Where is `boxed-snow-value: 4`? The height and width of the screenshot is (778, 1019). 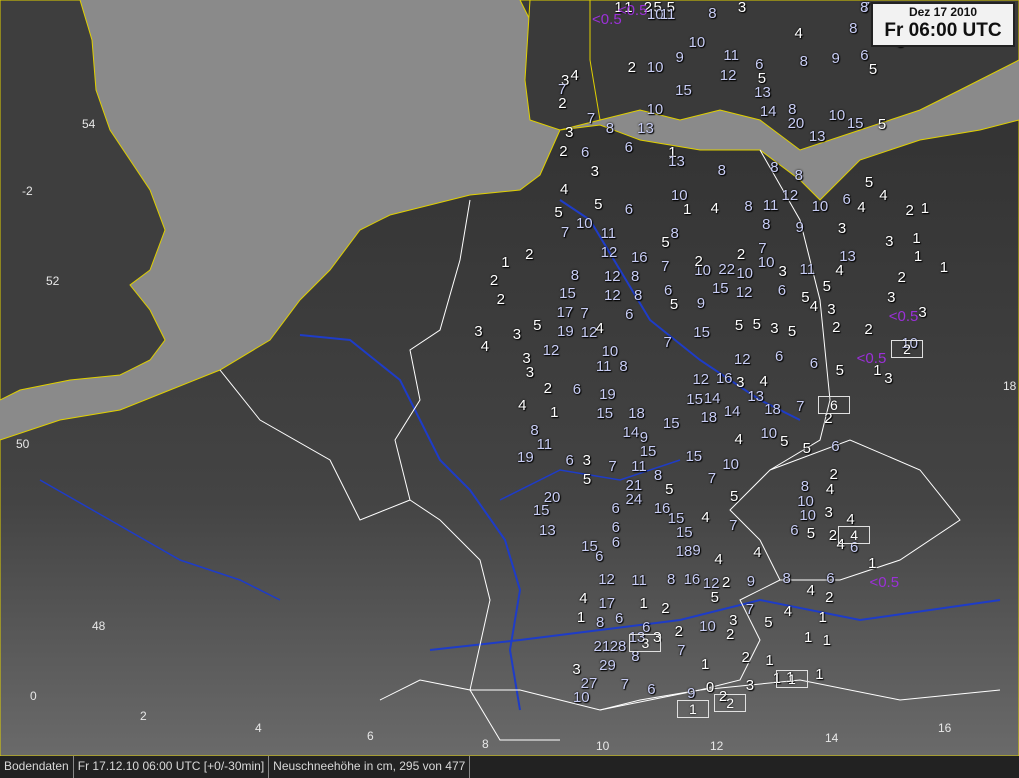
boxed-snow-value: 4 is located at coordinates (854, 535).